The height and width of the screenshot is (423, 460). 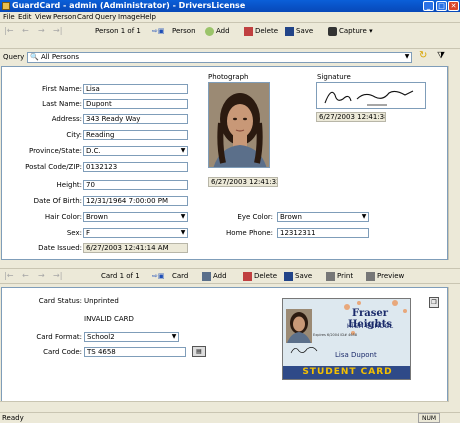 What do you see at coordinates (13, 418) in the screenshot?
I see `status-text: Ready` at bounding box center [13, 418].